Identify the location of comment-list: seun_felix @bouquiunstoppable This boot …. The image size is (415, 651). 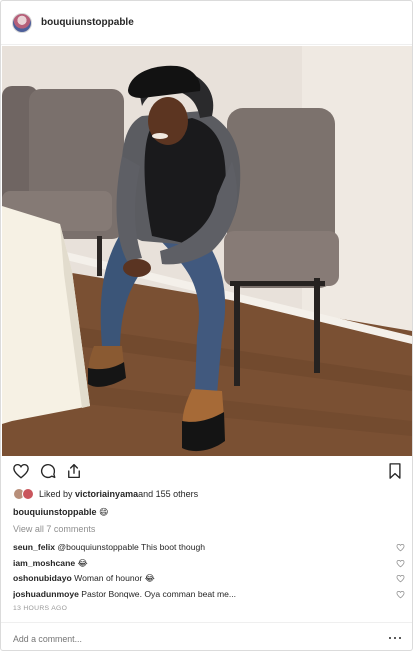
(209, 573).